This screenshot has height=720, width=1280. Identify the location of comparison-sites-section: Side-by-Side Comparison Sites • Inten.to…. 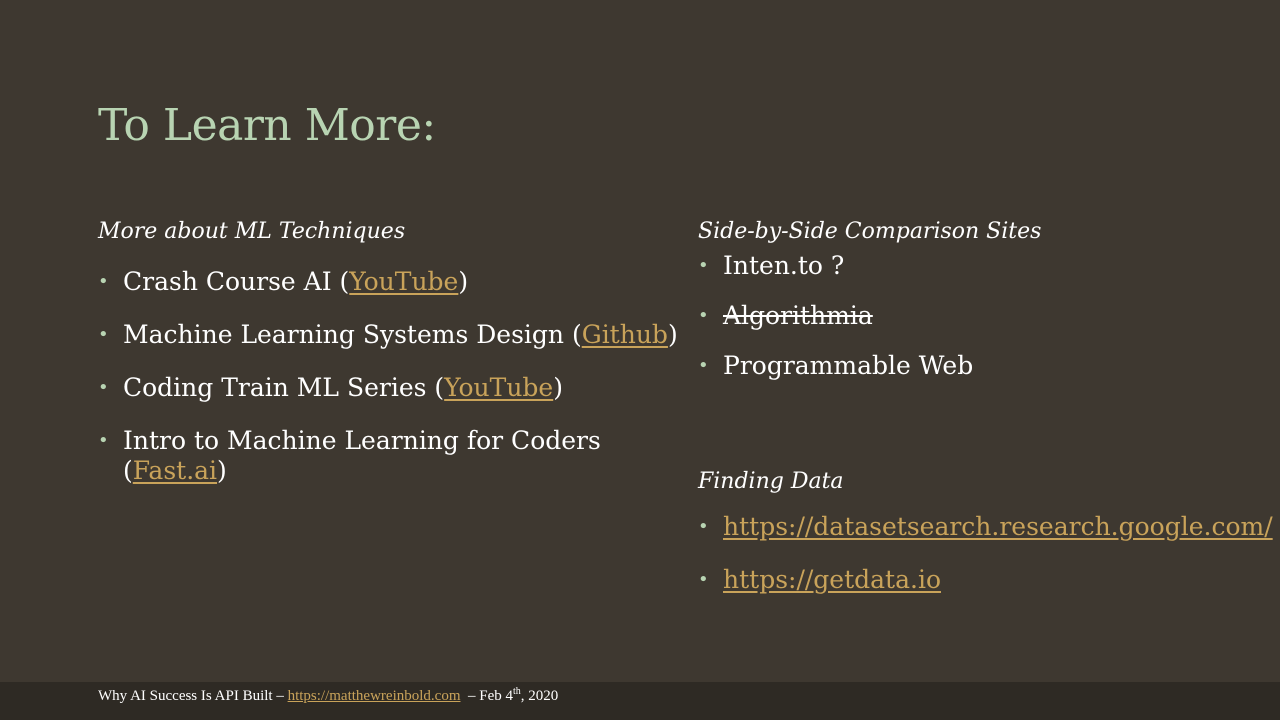
(988, 299).